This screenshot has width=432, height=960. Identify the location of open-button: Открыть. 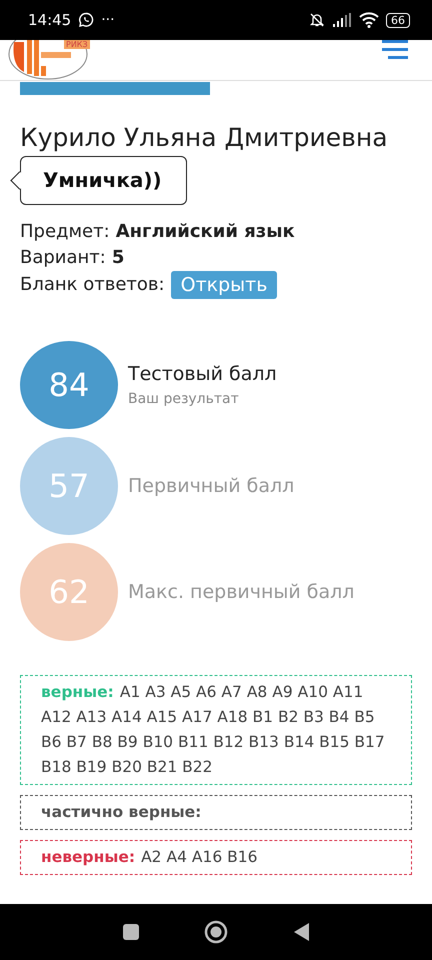
(224, 285).